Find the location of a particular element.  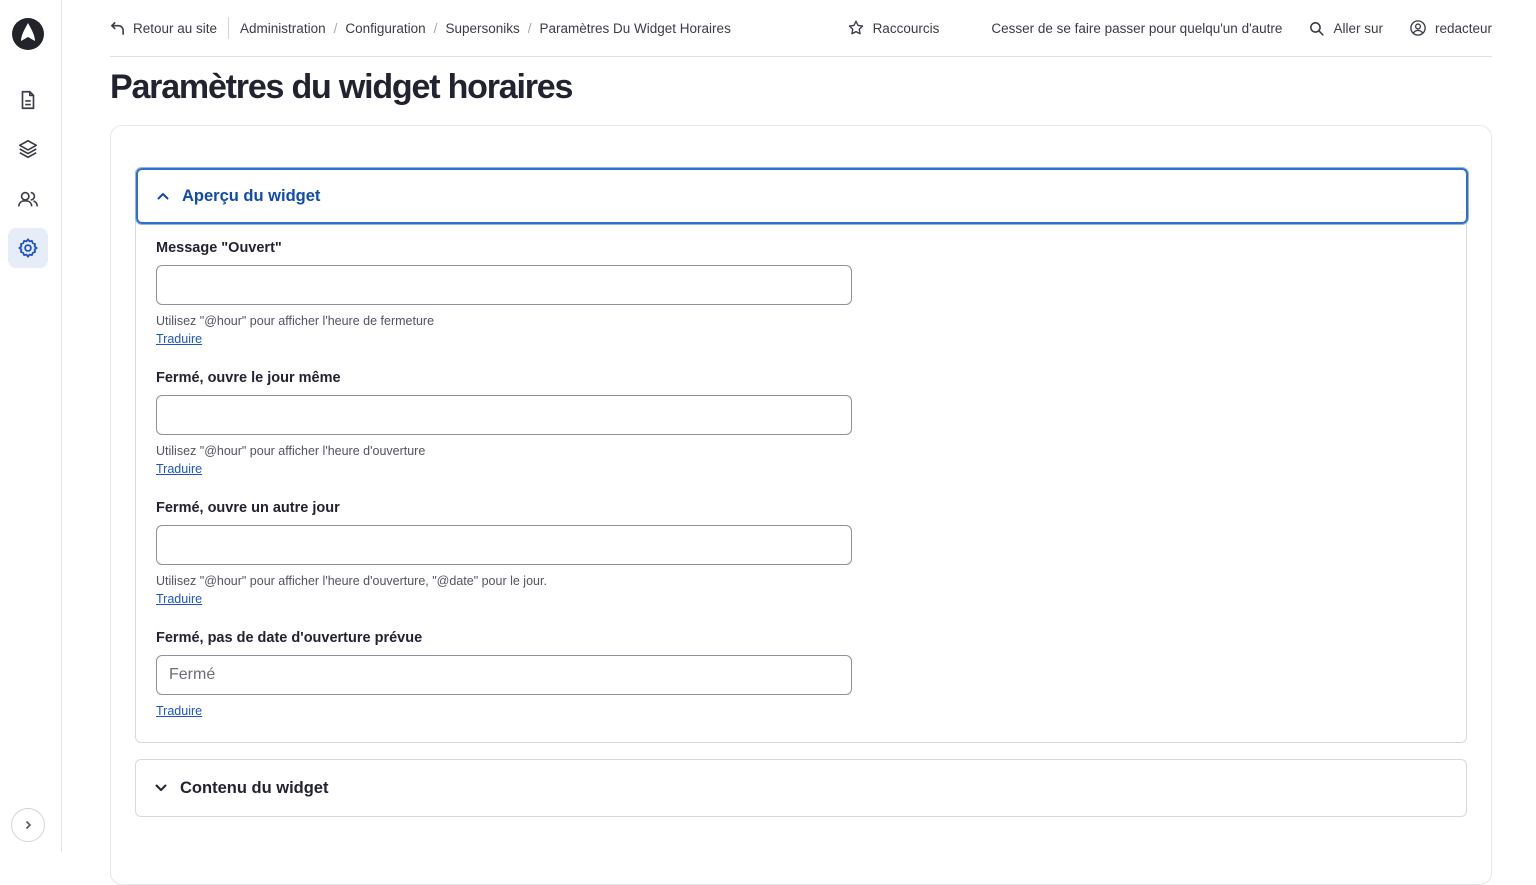

back-arrow-icon is located at coordinates (117, 28).